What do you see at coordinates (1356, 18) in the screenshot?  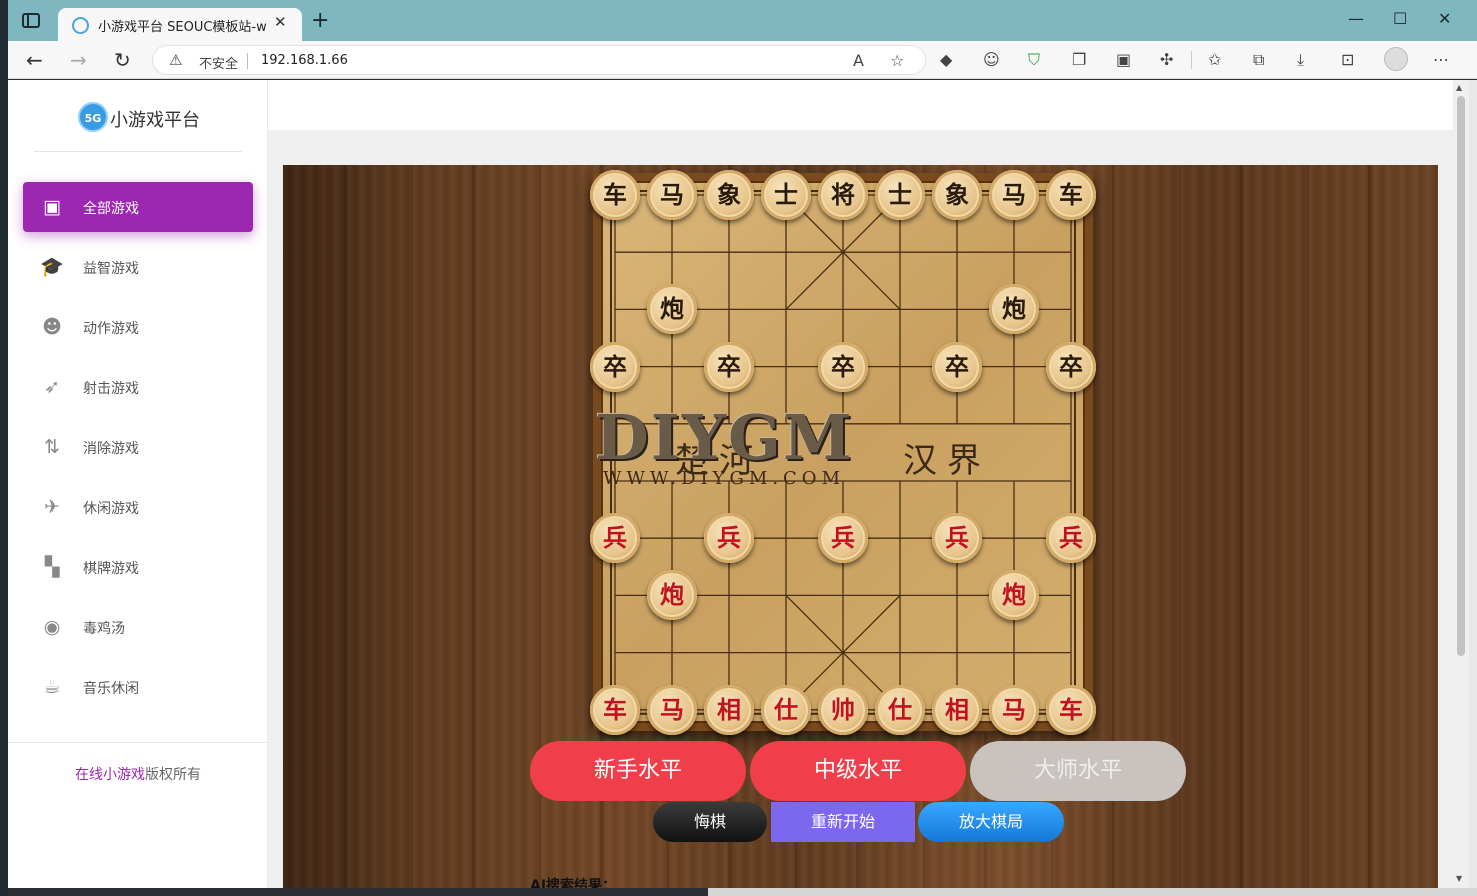 I see `minimize-icon: —` at bounding box center [1356, 18].